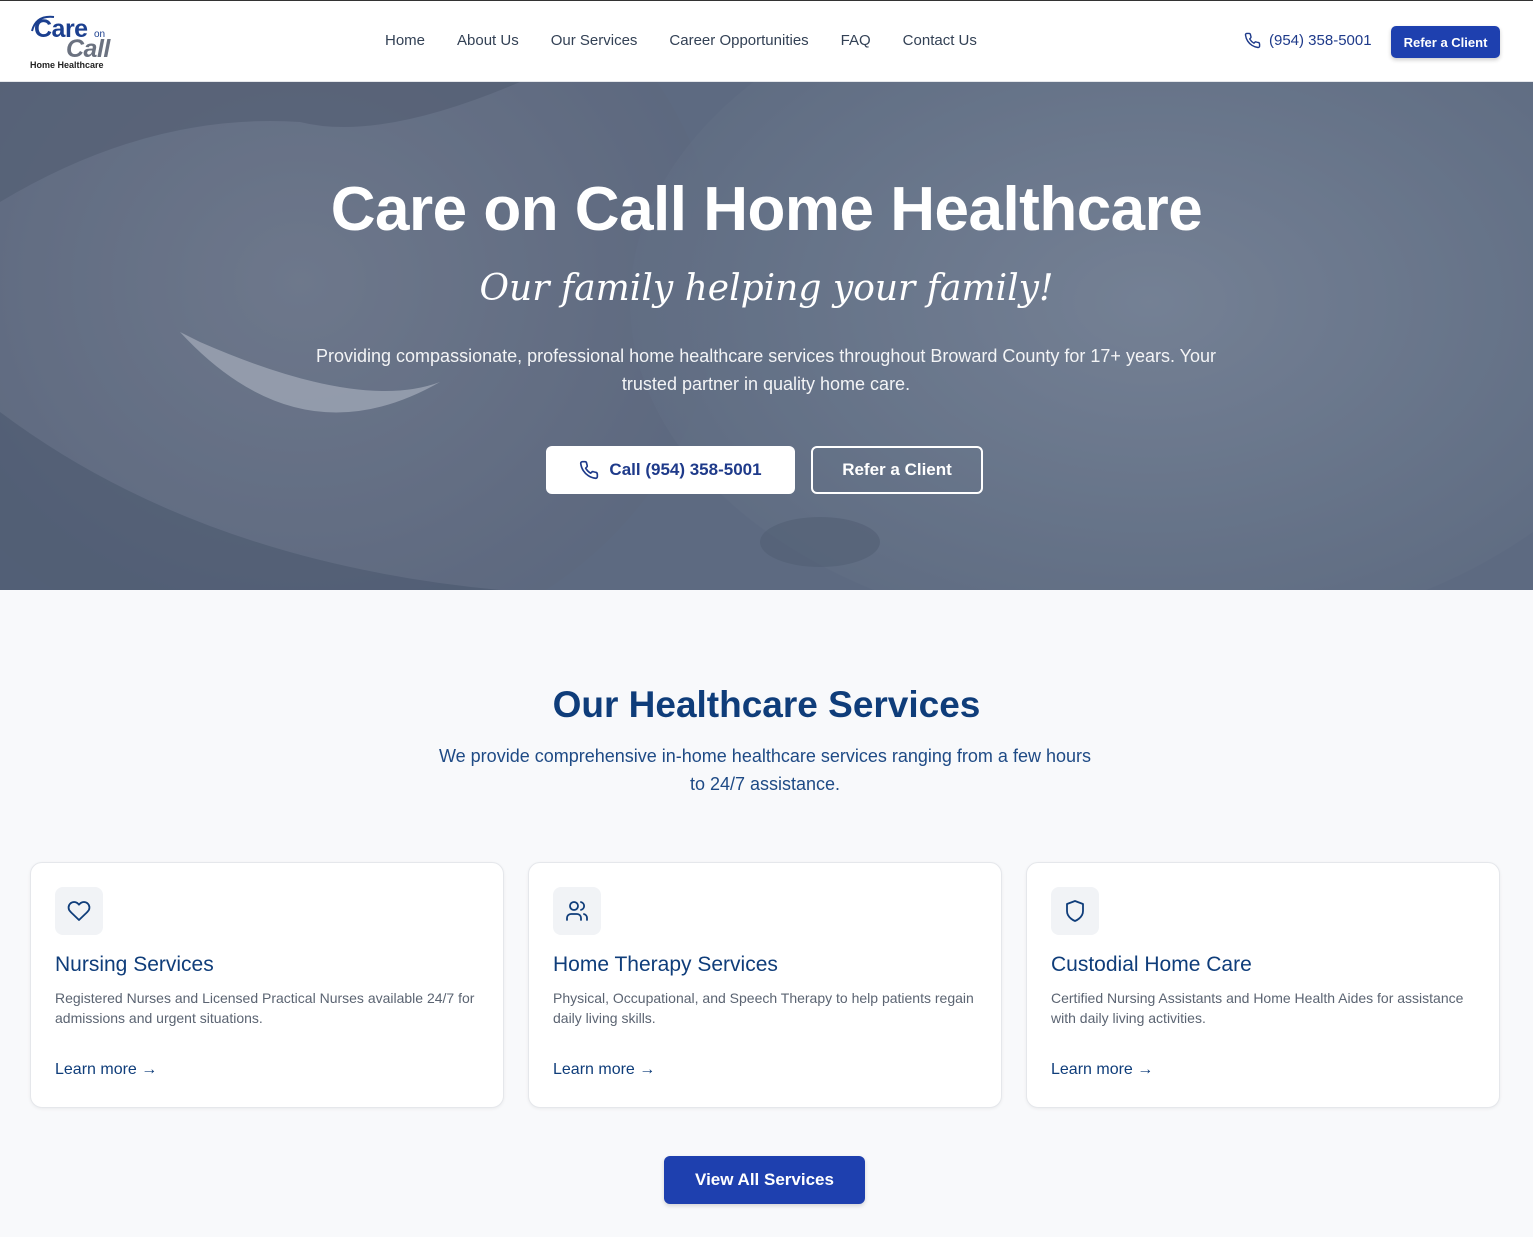  I want to click on nav-about-us: About Us, so click(488, 40).